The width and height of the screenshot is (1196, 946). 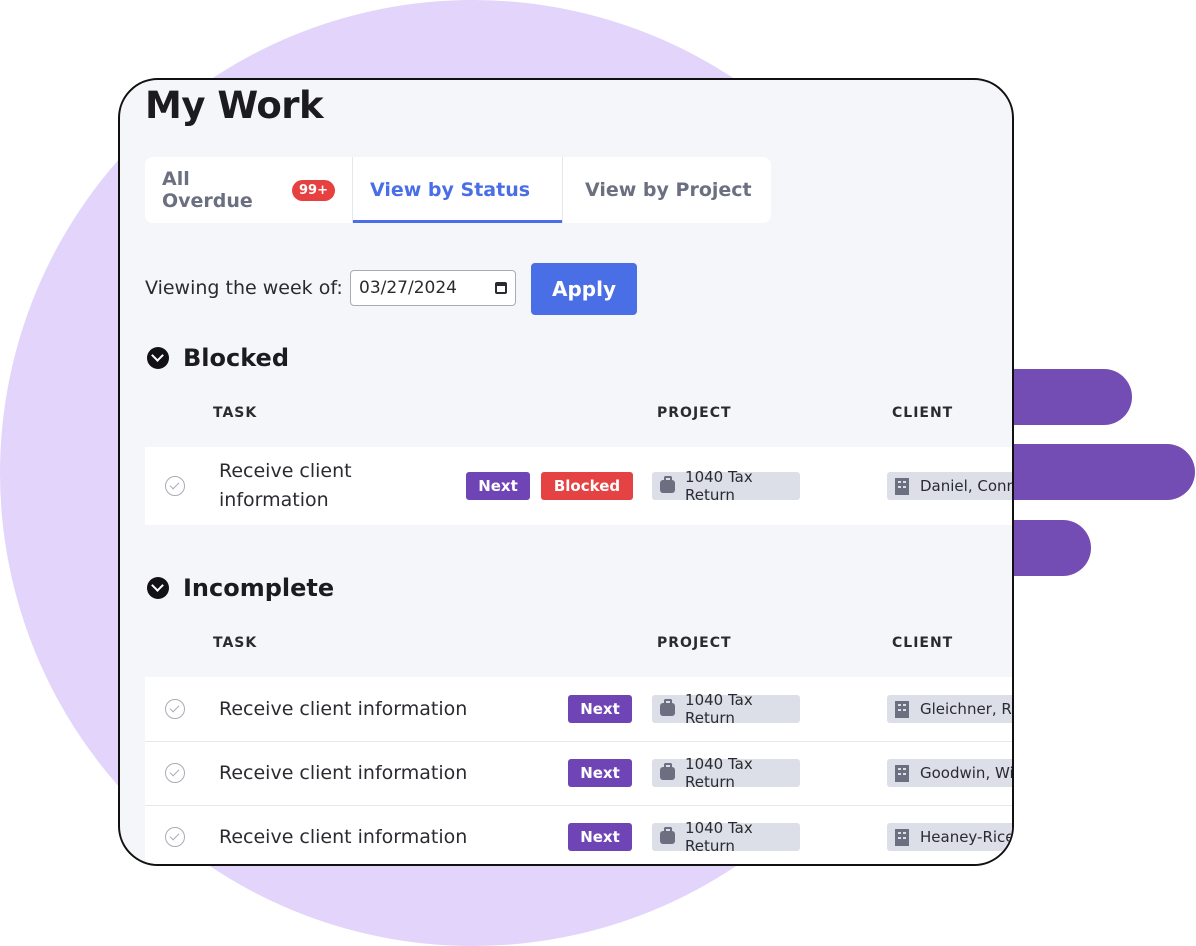 I want to click on apply-button: Apply, so click(x=584, y=289).